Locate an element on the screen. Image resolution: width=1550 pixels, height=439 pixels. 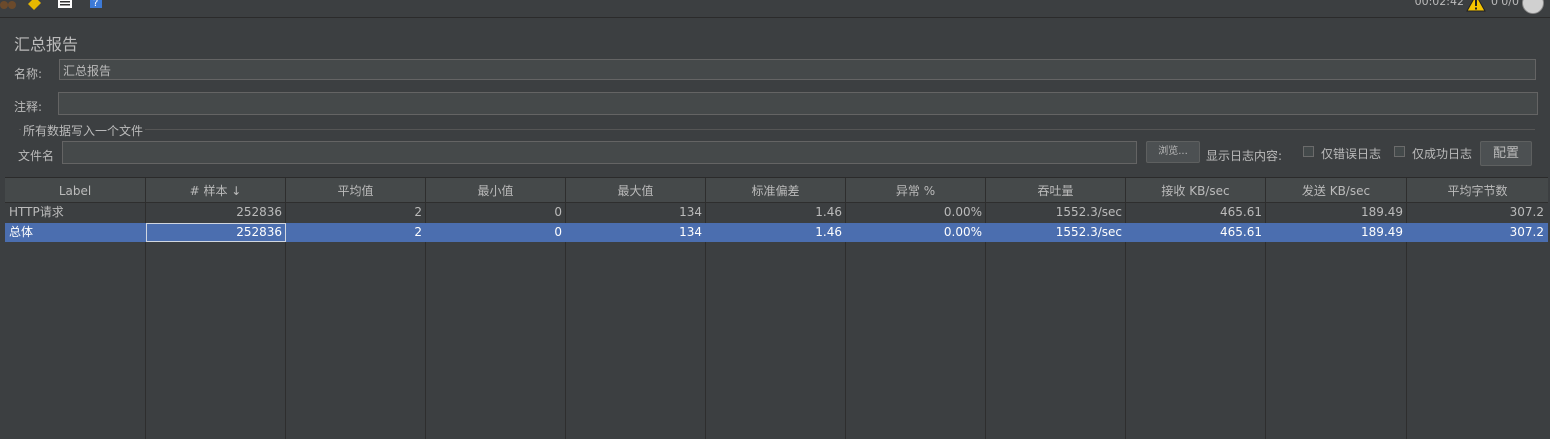
column-header-throughput: 吞吐量 is located at coordinates (1056, 190).